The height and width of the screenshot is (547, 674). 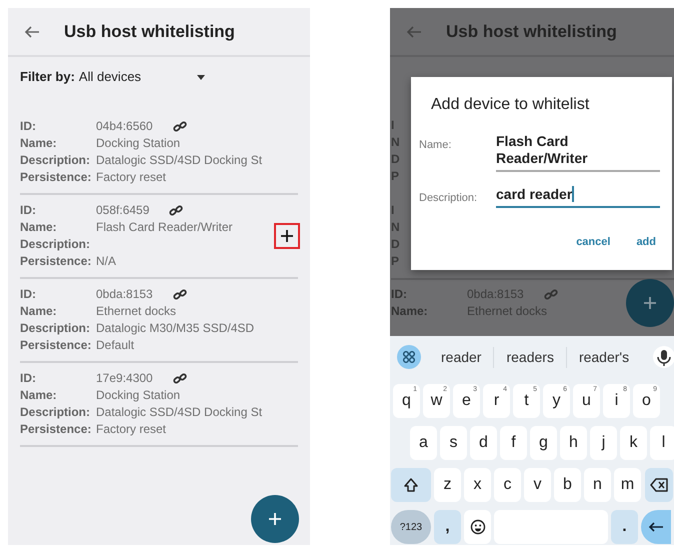 What do you see at coordinates (106, 261) in the screenshot?
I see `field-value: N/A` at bounding box center [106, 261].